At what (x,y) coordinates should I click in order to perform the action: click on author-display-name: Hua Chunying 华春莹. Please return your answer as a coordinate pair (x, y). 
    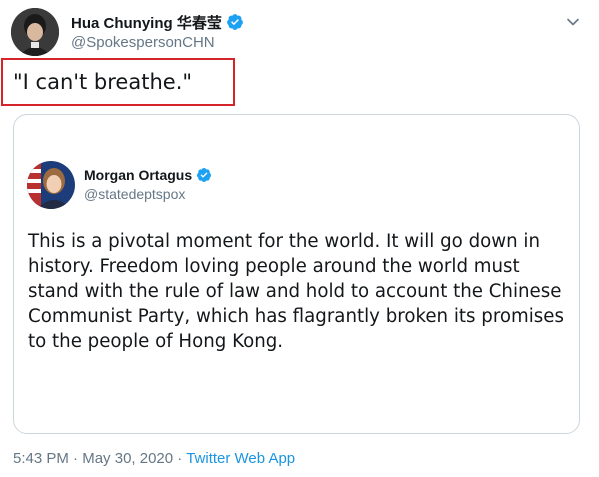
    Looking at the image, I should click on (146, 22).